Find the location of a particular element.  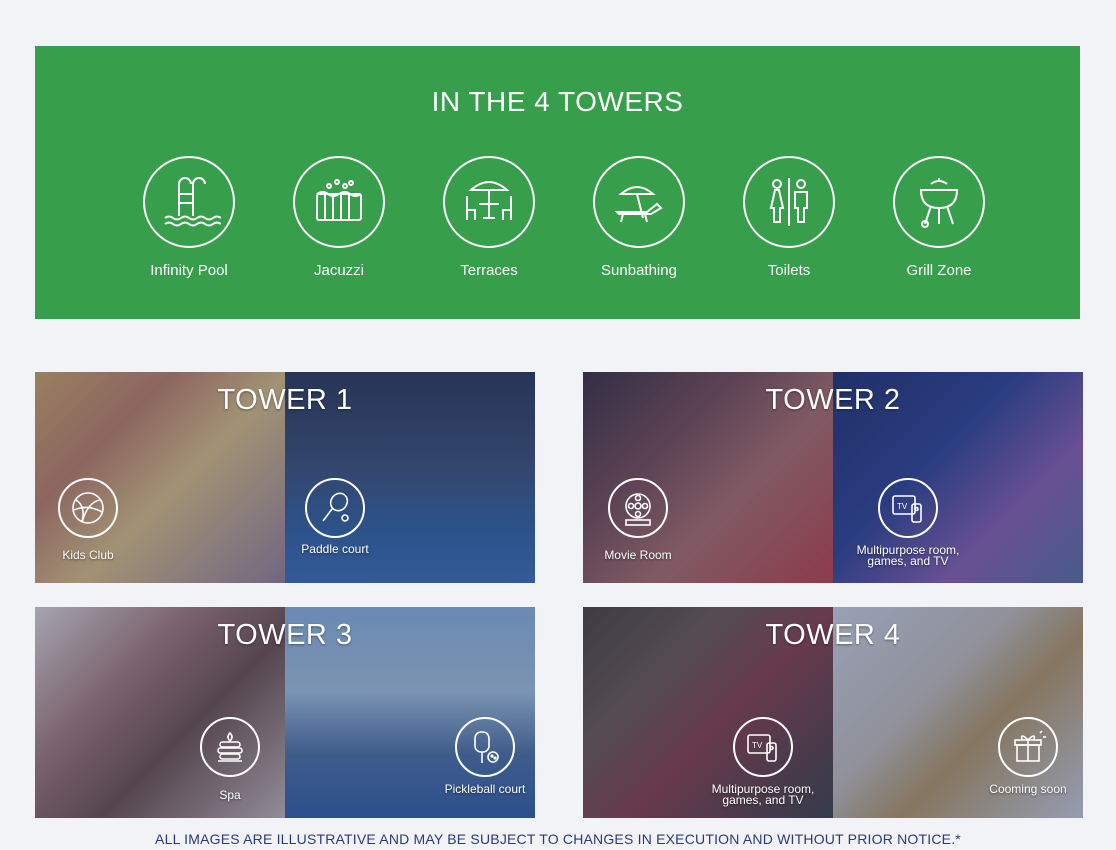

tower-title: TOWER 4 is located at coordinates (833, 635).